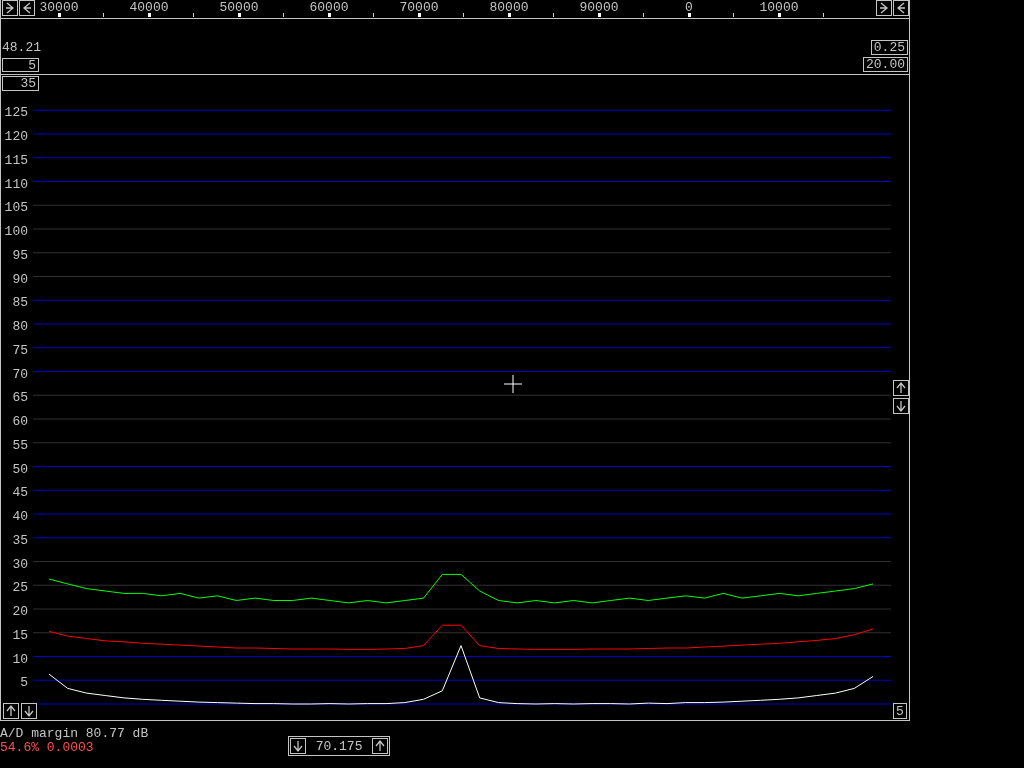 This screenshot has width=1024, height=768. Describe the element at coordinates (20, 350) in the screenshot. I see `axis-label: 75` at that location.